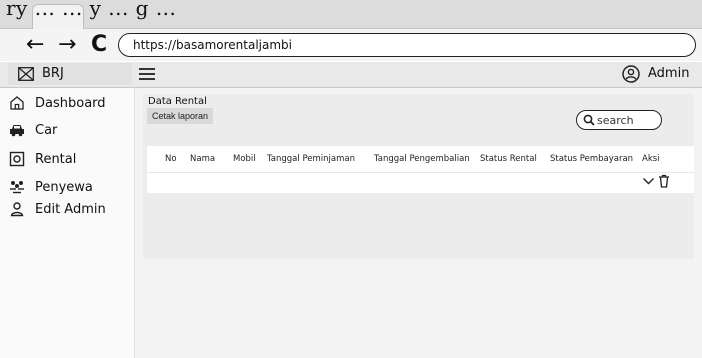 This screenshot has width=702, height=358. I want to click on address-row: ← → C https://basamorentaljambi, so click(351, 45).